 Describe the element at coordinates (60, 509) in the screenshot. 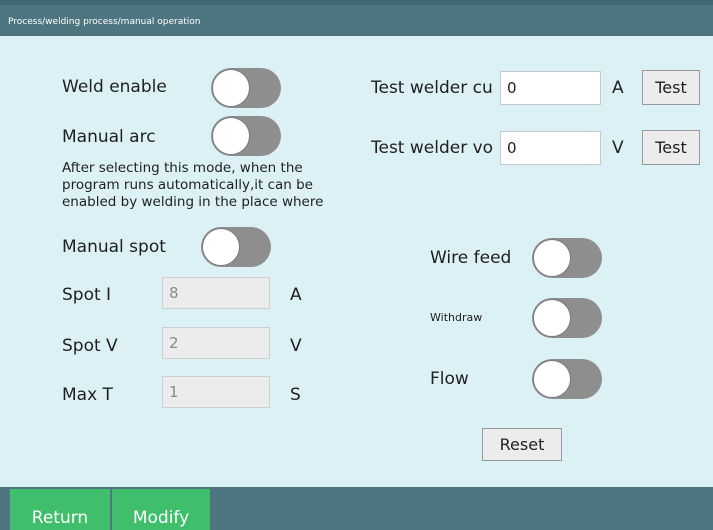

I see `return-button: Return` at that location.